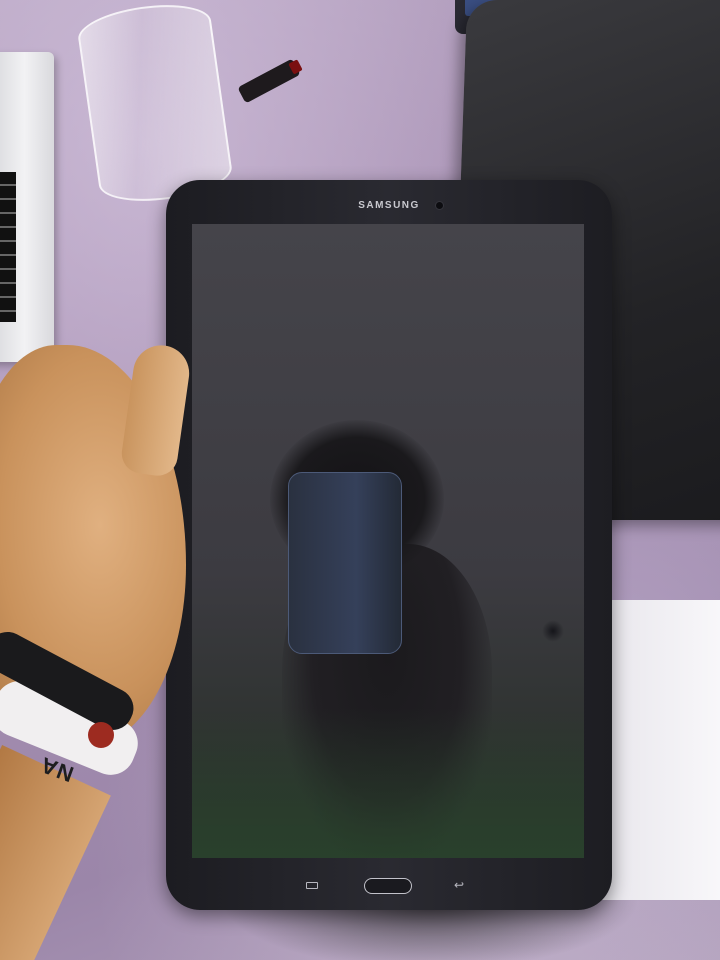 The width and height of the screenshot is (720, 960). Describe the element at coordinates (312, 885) in the screenshot. I see `recent-apps-icon` at that location.